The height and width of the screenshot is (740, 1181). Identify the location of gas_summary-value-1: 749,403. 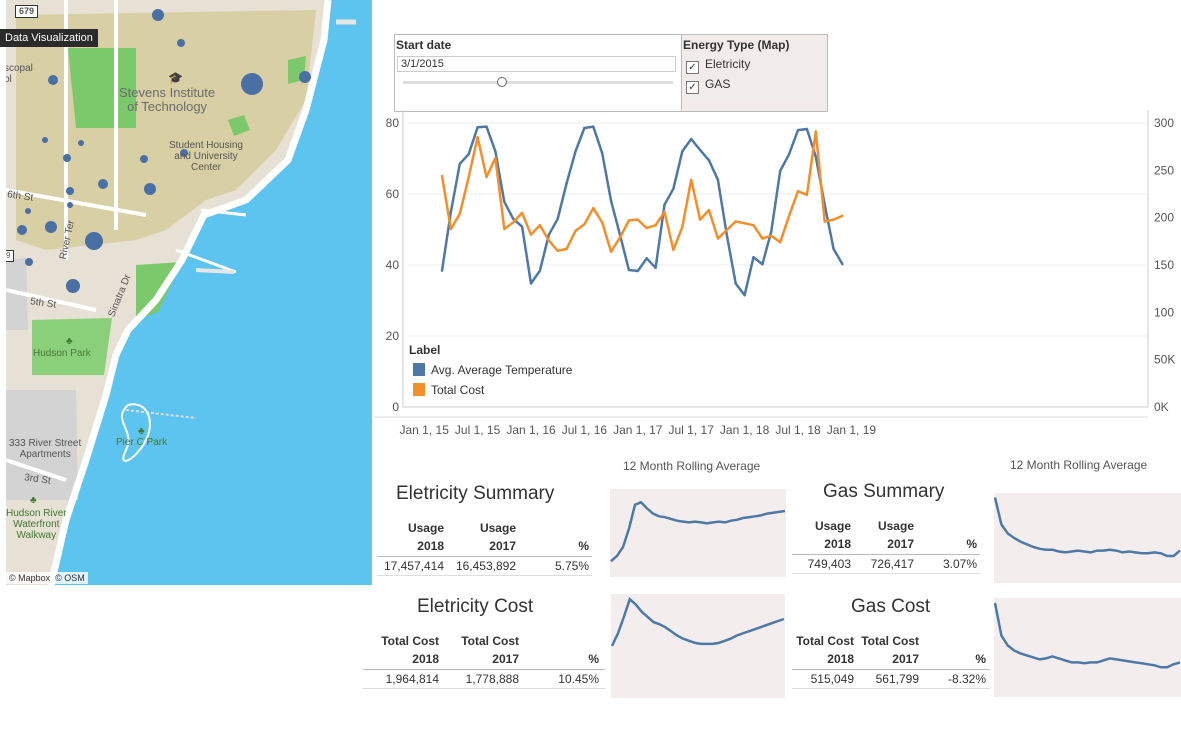
(829, 564).